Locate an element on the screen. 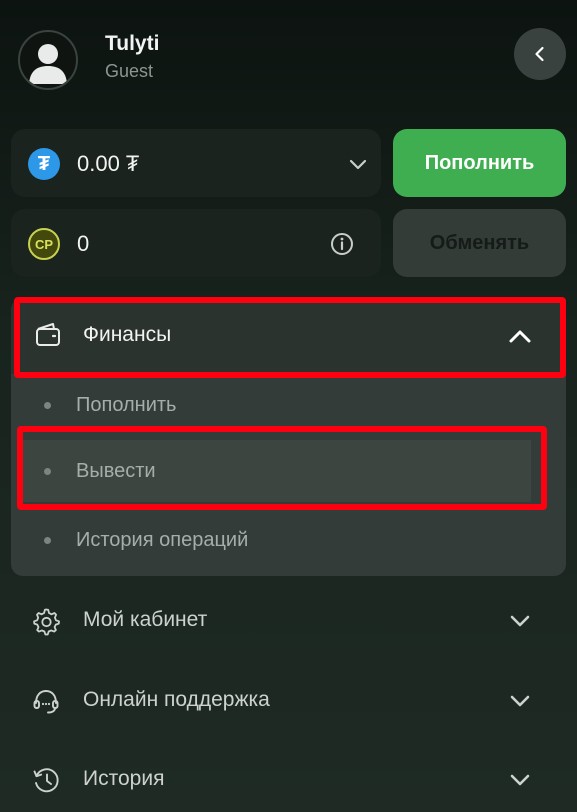  finance-item-label: Вывести is located at coordinates (116, 471).